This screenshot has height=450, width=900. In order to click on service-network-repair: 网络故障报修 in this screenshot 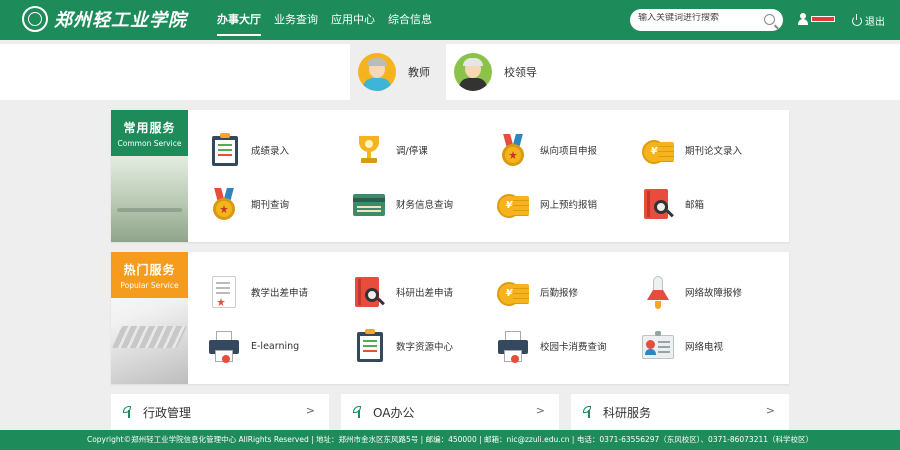, I will do `click(710, 292)`.